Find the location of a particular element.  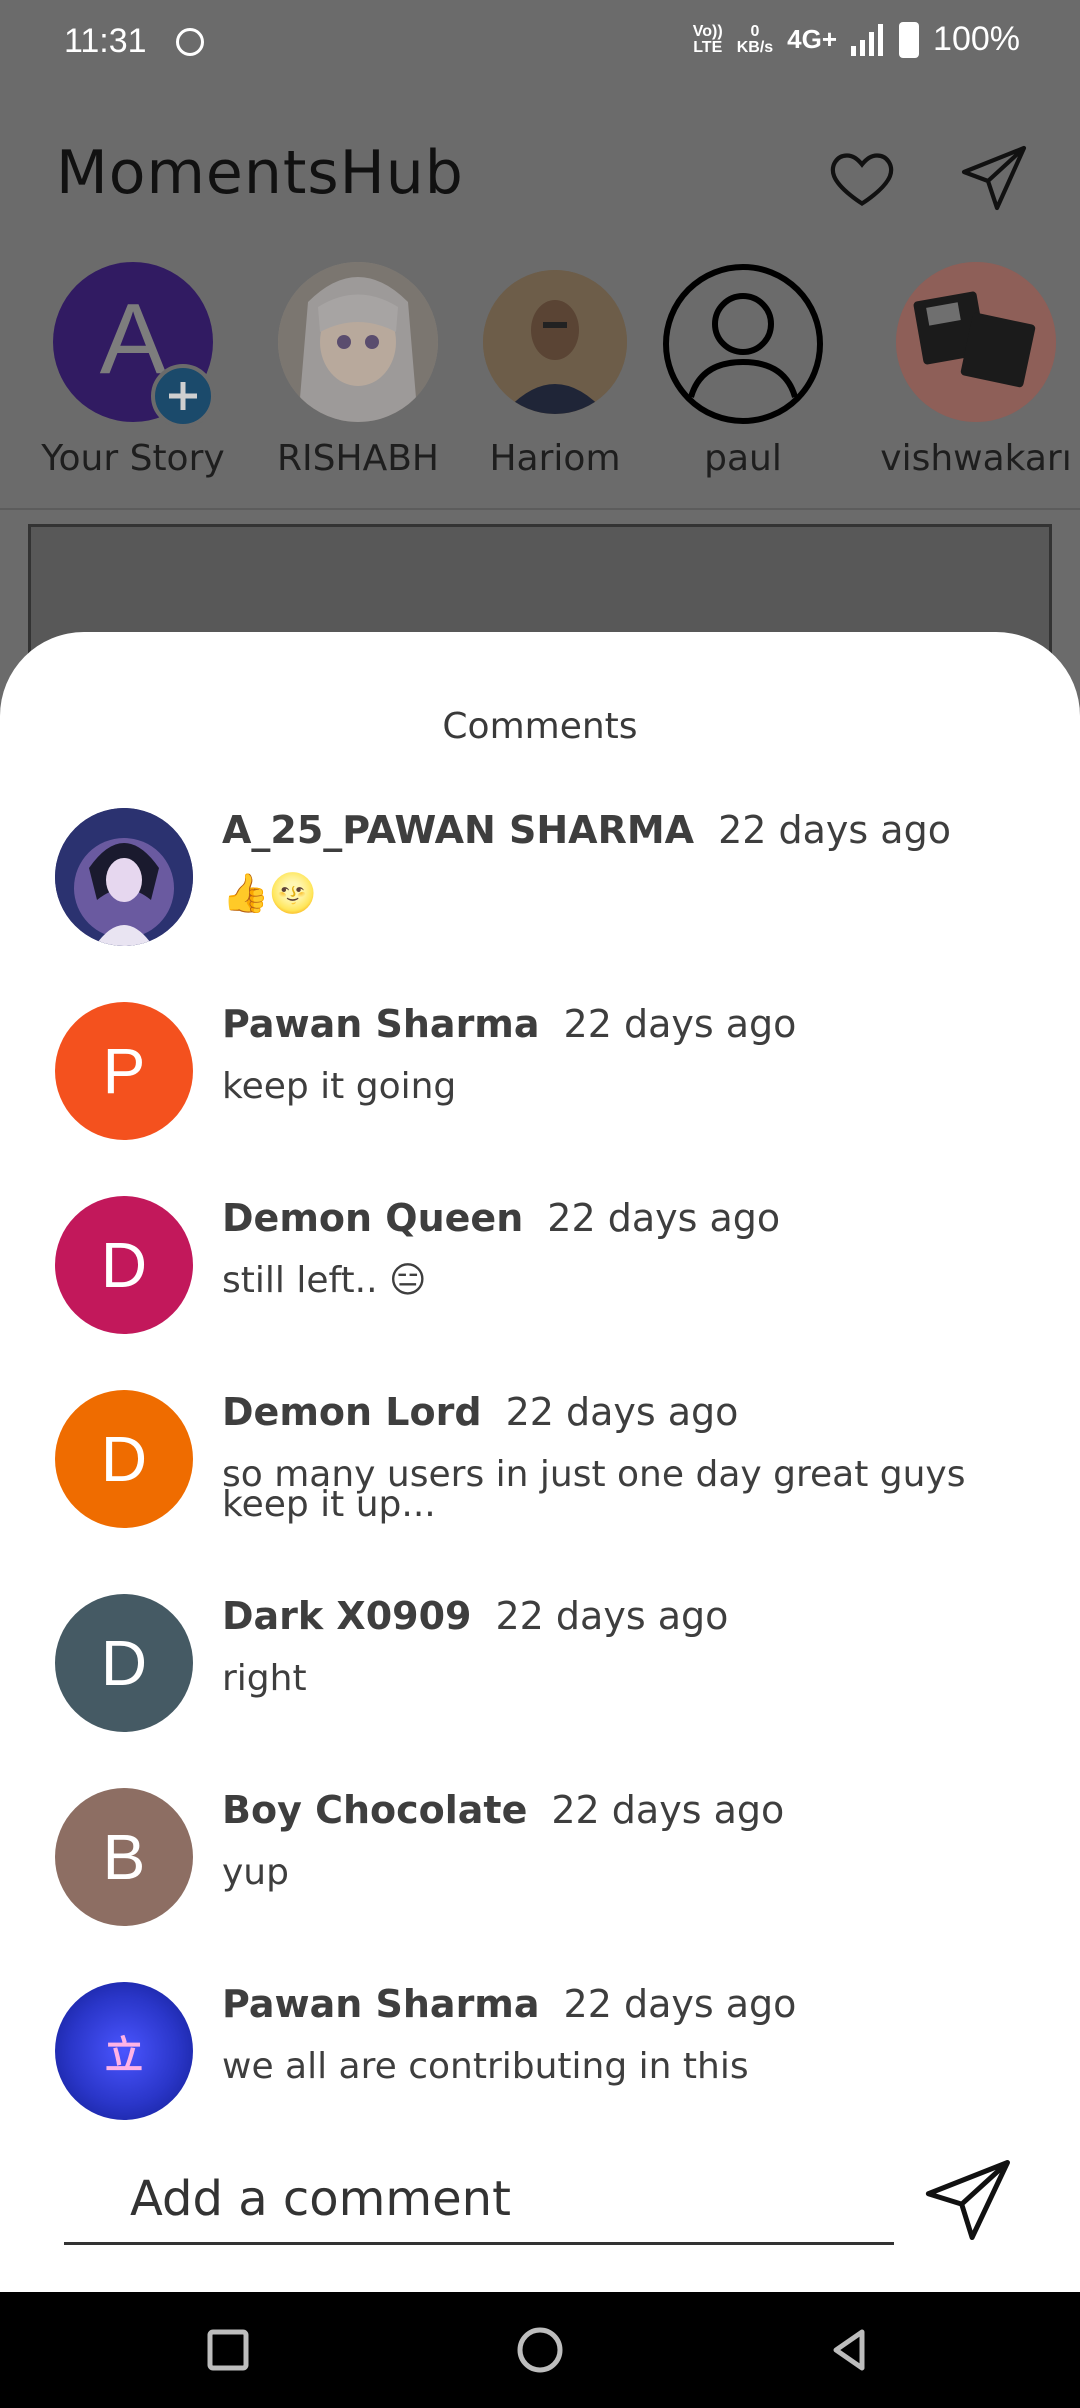

comment-emojis: 👍🌝 is located at coordinates (269, 893).